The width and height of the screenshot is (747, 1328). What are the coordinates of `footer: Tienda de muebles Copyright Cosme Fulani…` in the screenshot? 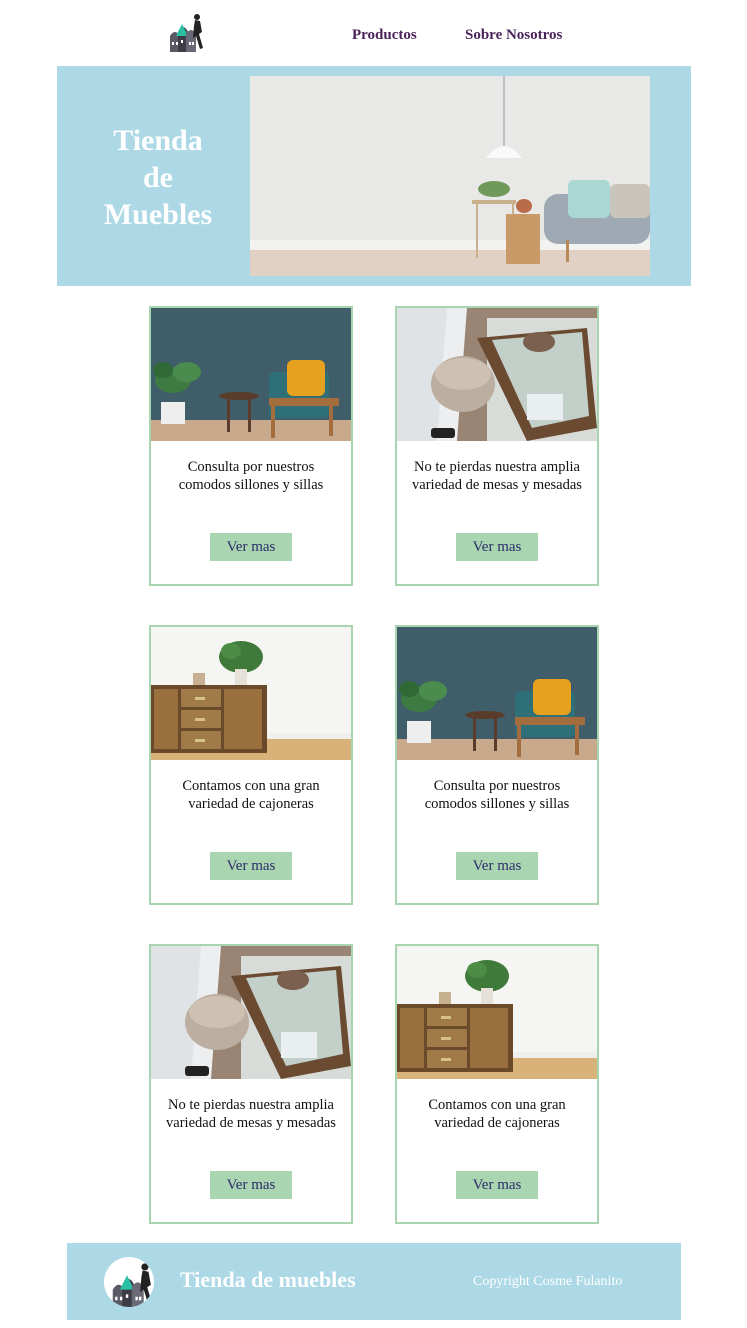 It's located at (374, 1281).